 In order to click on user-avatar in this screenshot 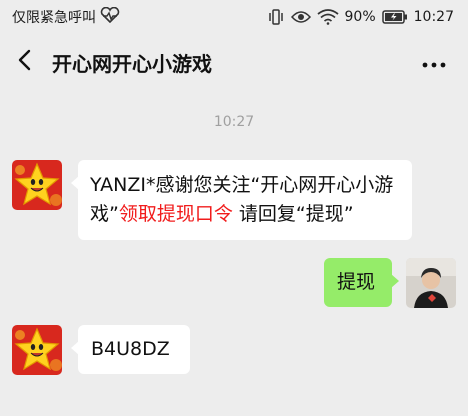, I will do `click(431, 283)`.